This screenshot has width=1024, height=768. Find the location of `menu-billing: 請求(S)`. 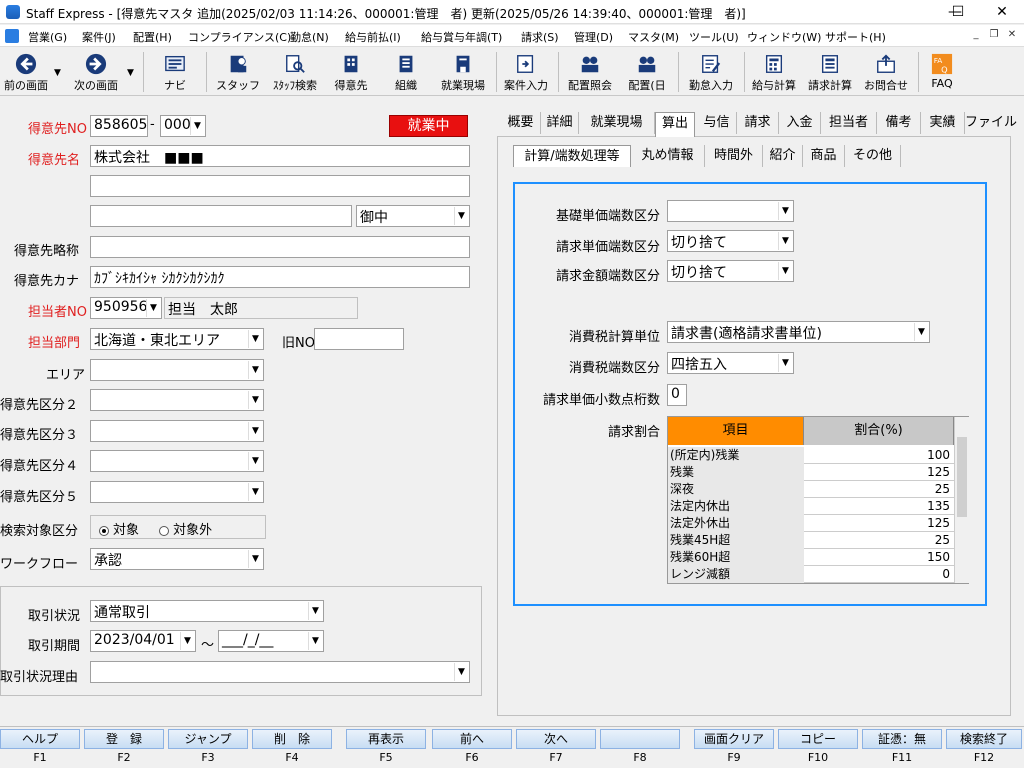

menu-billing: 請求(S) is located at coordinates (540, 37).